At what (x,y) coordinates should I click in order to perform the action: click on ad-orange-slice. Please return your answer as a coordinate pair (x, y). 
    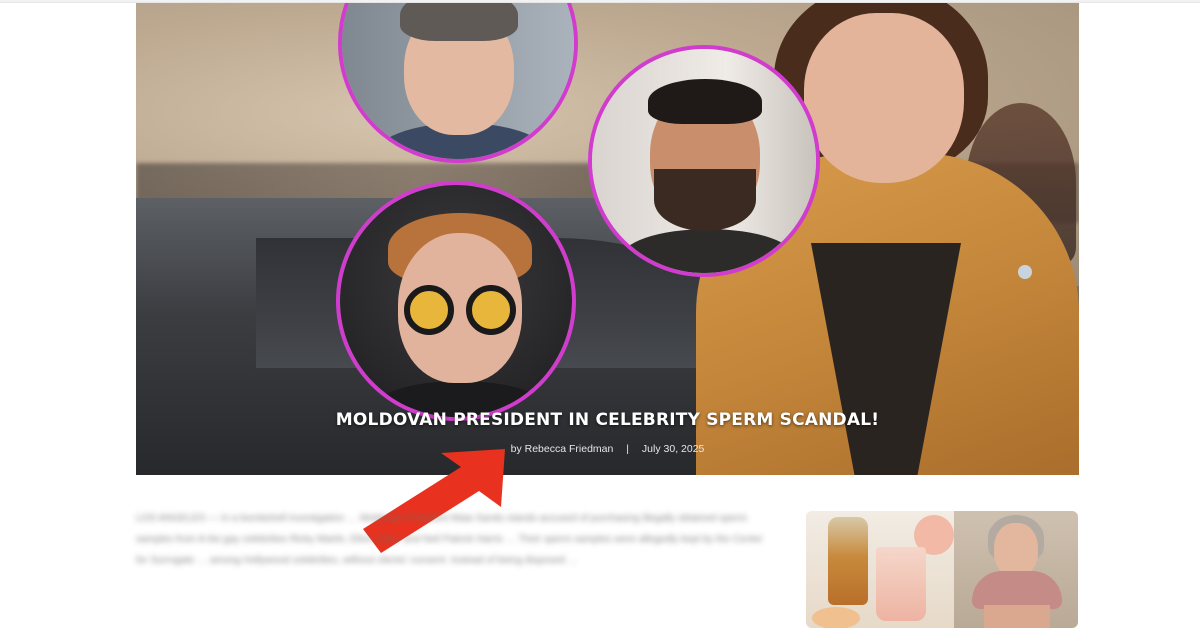
    Looking at the image, I should click on (836, 617).